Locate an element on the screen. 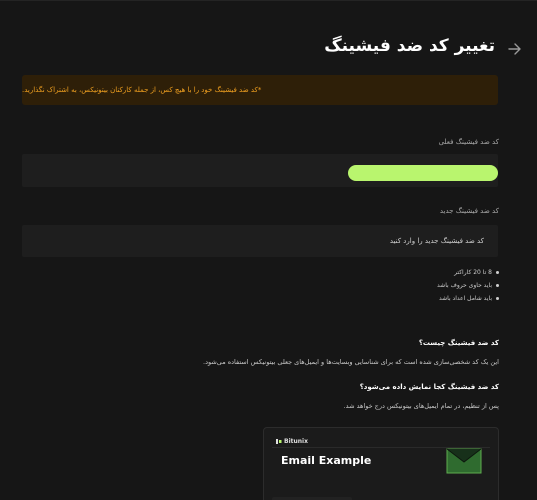  faq-question: کد ضد فیشینگ کجا نمایش داده می‌شود؟ is located at coordinates (429, 387).